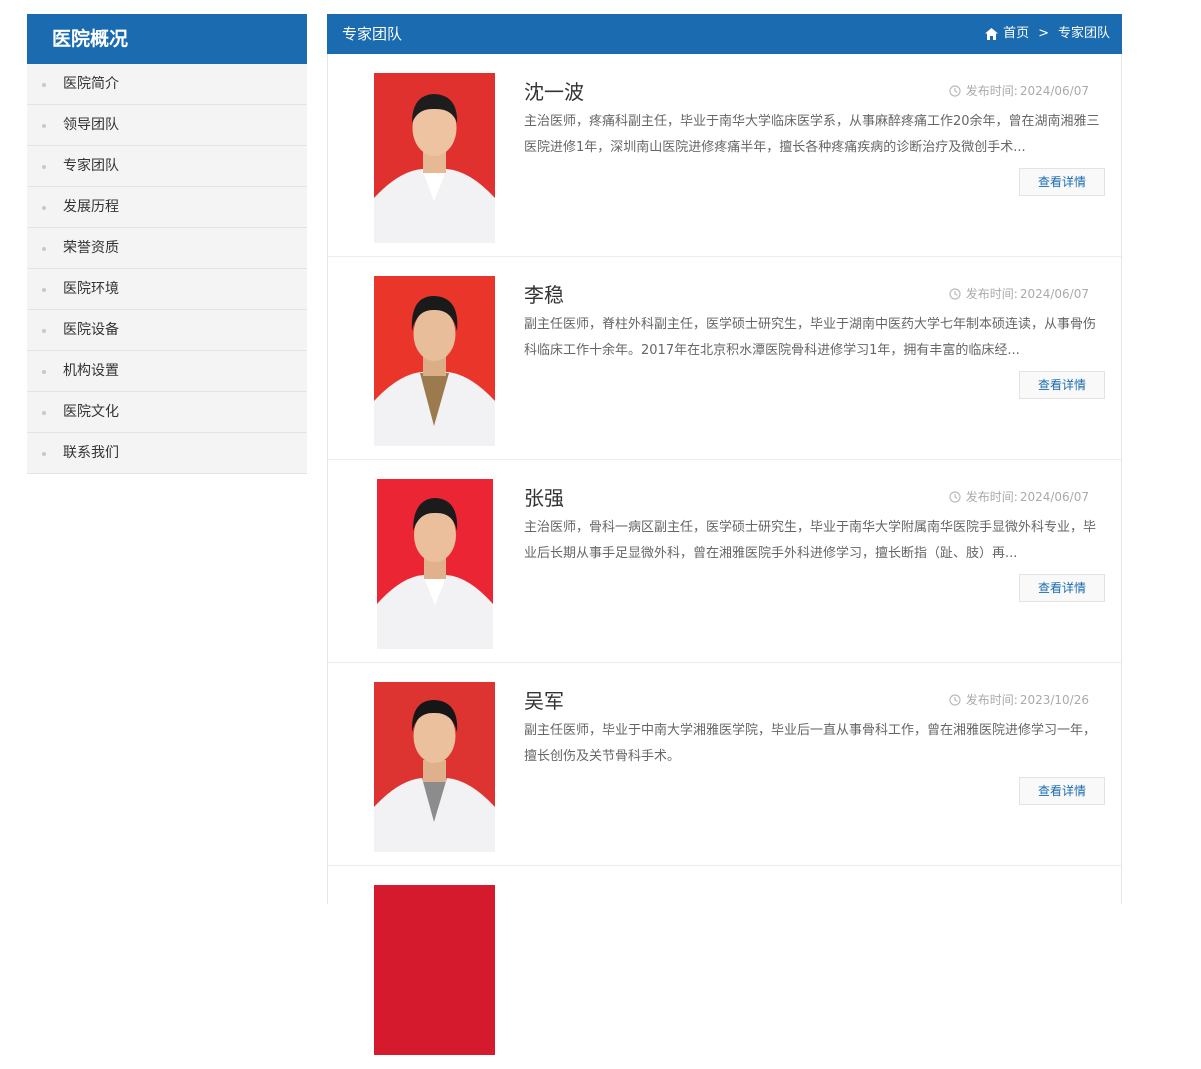 Image resolution: width=1201 pixels, height=1069 pixels. What do you see at coordinates (544, 498) in the screenshot?
I see `expert-name: 张强` at bounding box center [544, 498].